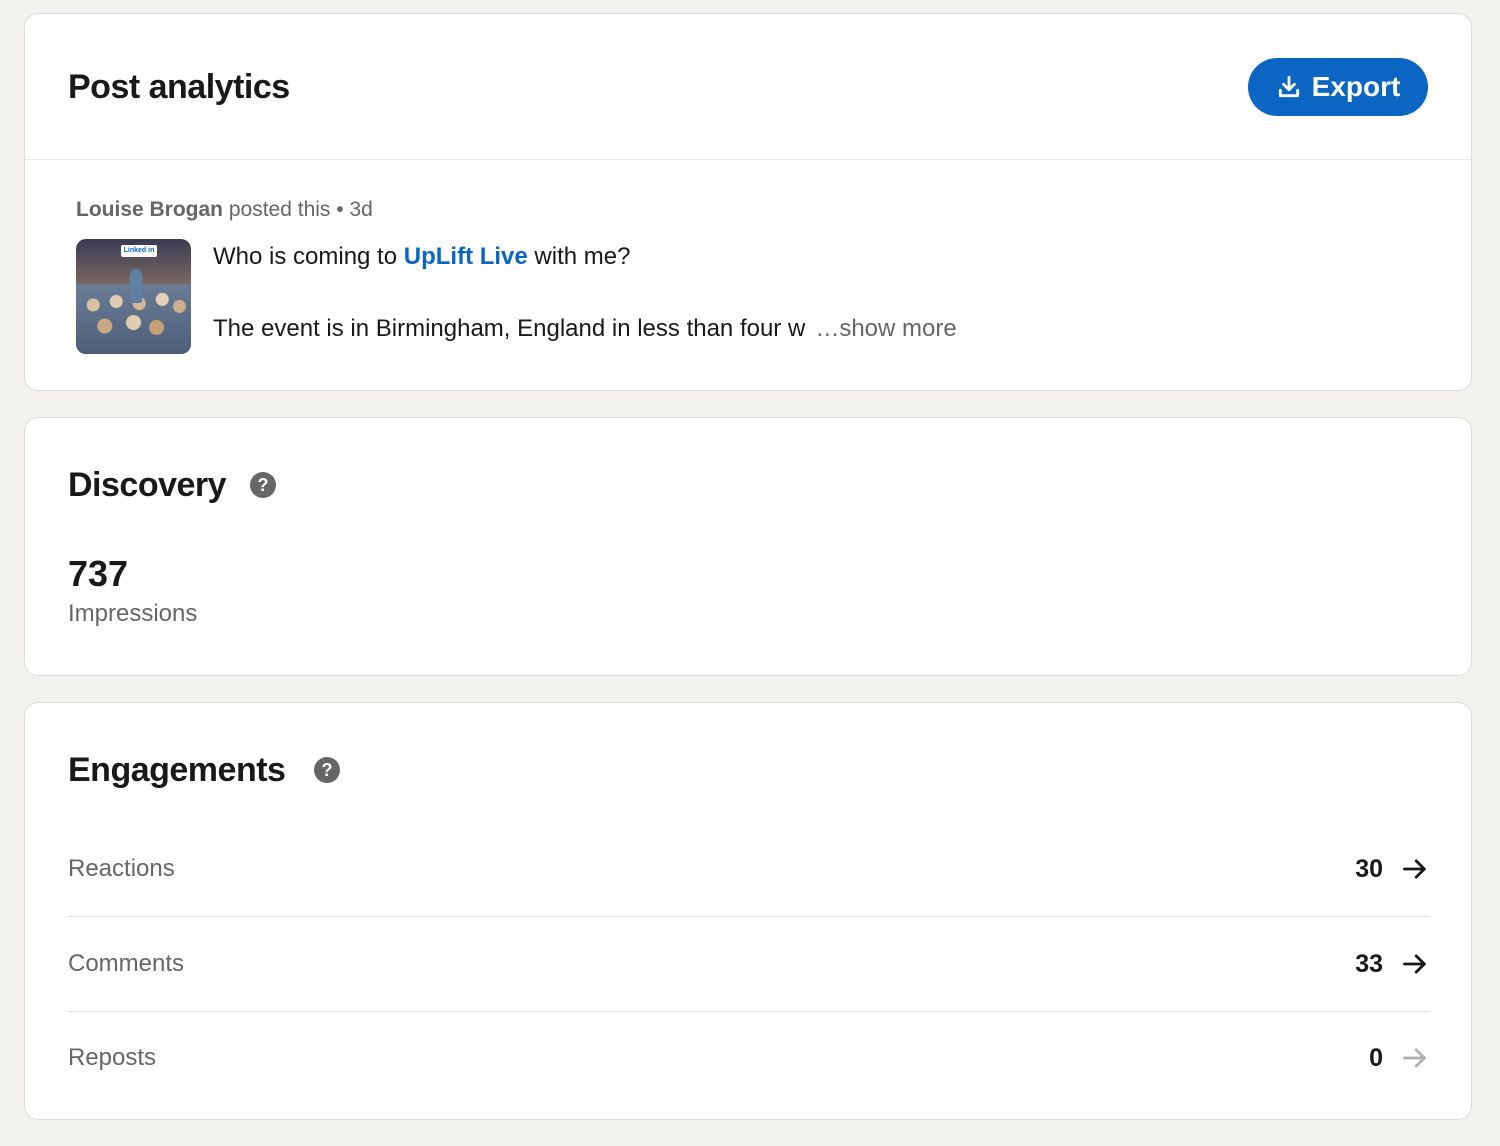 The height and width of the screenshot is (1146, 1500). I want to click on reactions-row: Reactions 30, so click(748, 869).